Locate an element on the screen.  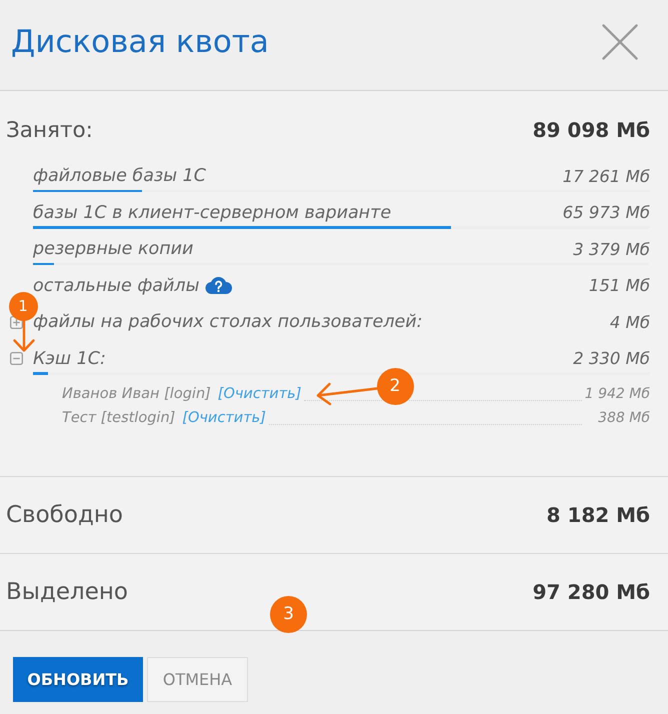
category-label: резервные копии is located at coordinates (113, 249).